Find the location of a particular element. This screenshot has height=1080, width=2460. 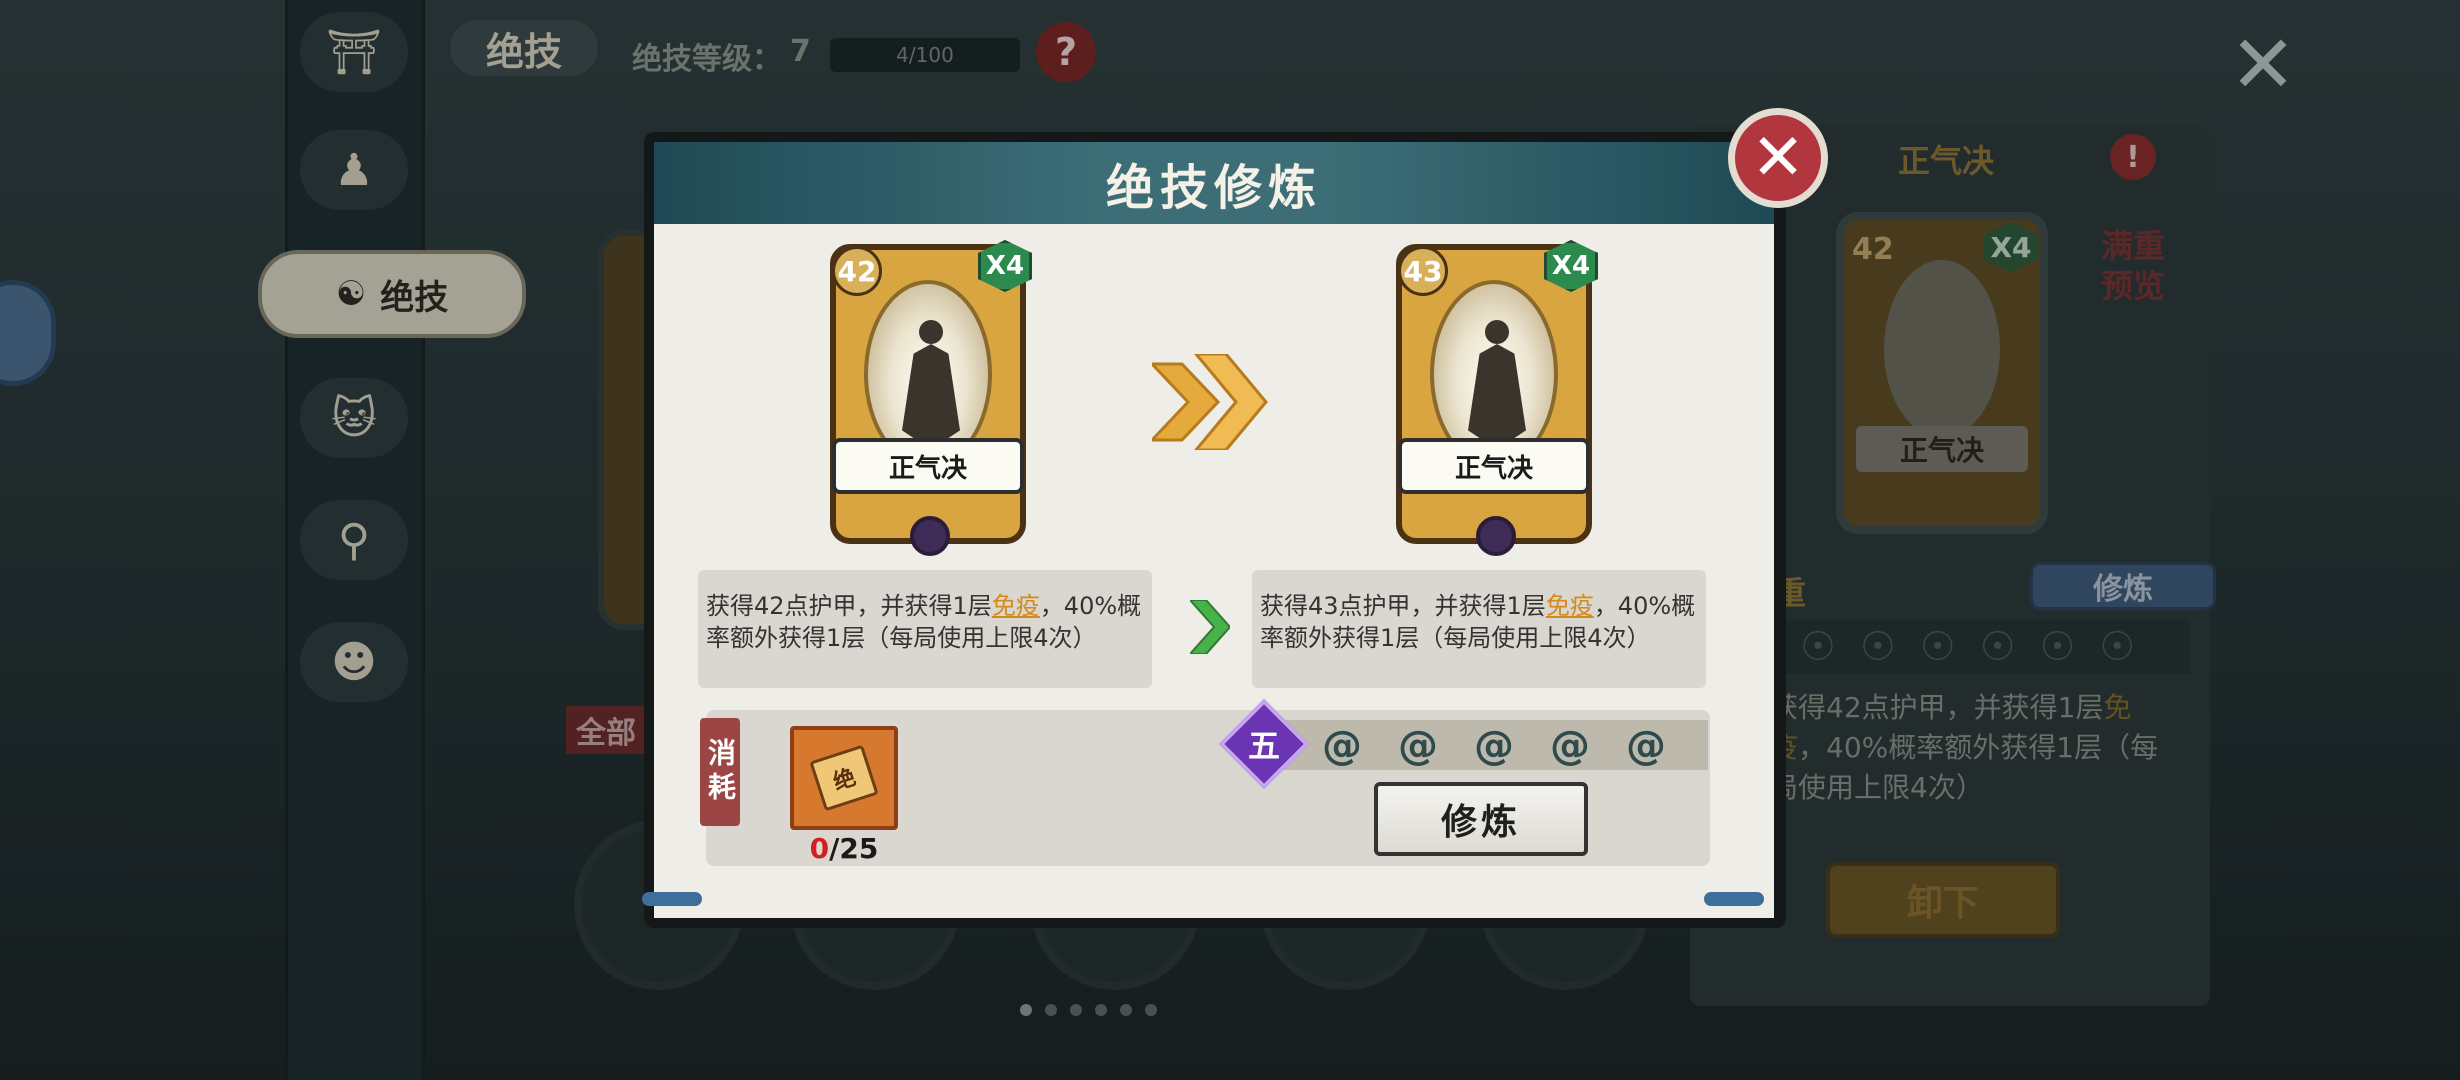

chevron-right-icon is located at coordinates (1210, 627).